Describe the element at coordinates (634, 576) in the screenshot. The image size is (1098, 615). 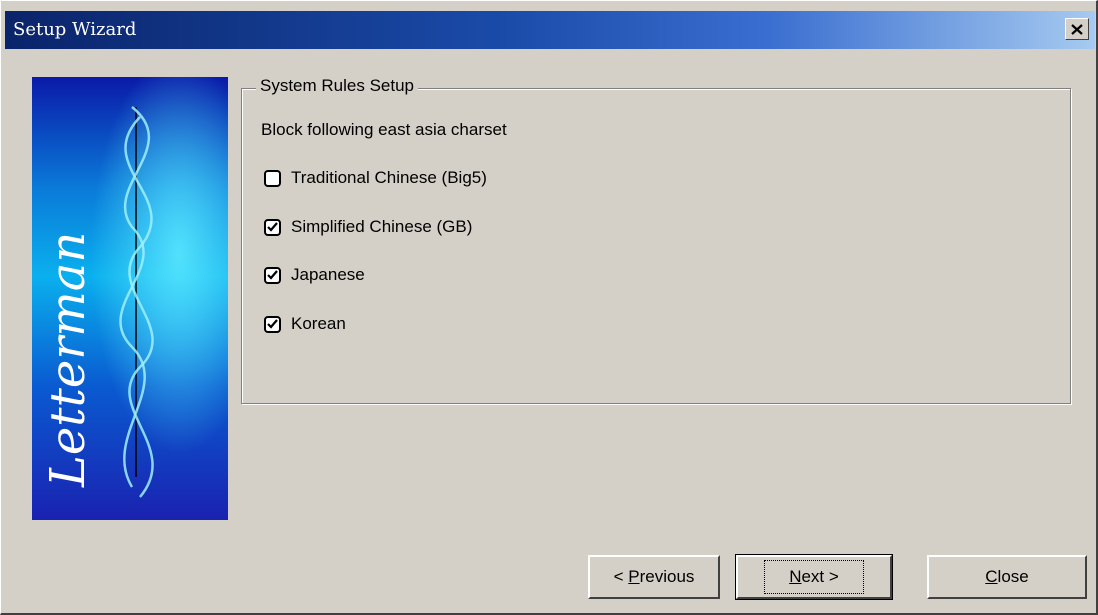
I see `previous-mnemonic: P` at that location.